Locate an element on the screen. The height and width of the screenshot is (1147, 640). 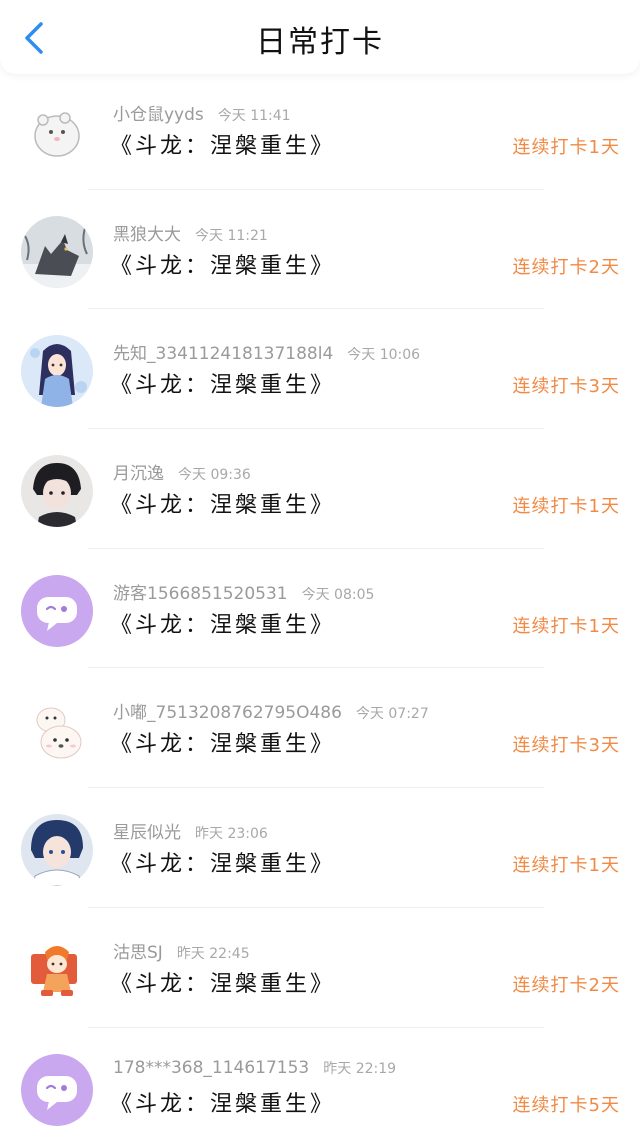
user-meta: 月沉逸今天 09:36 is located at coordinates (182, 471).